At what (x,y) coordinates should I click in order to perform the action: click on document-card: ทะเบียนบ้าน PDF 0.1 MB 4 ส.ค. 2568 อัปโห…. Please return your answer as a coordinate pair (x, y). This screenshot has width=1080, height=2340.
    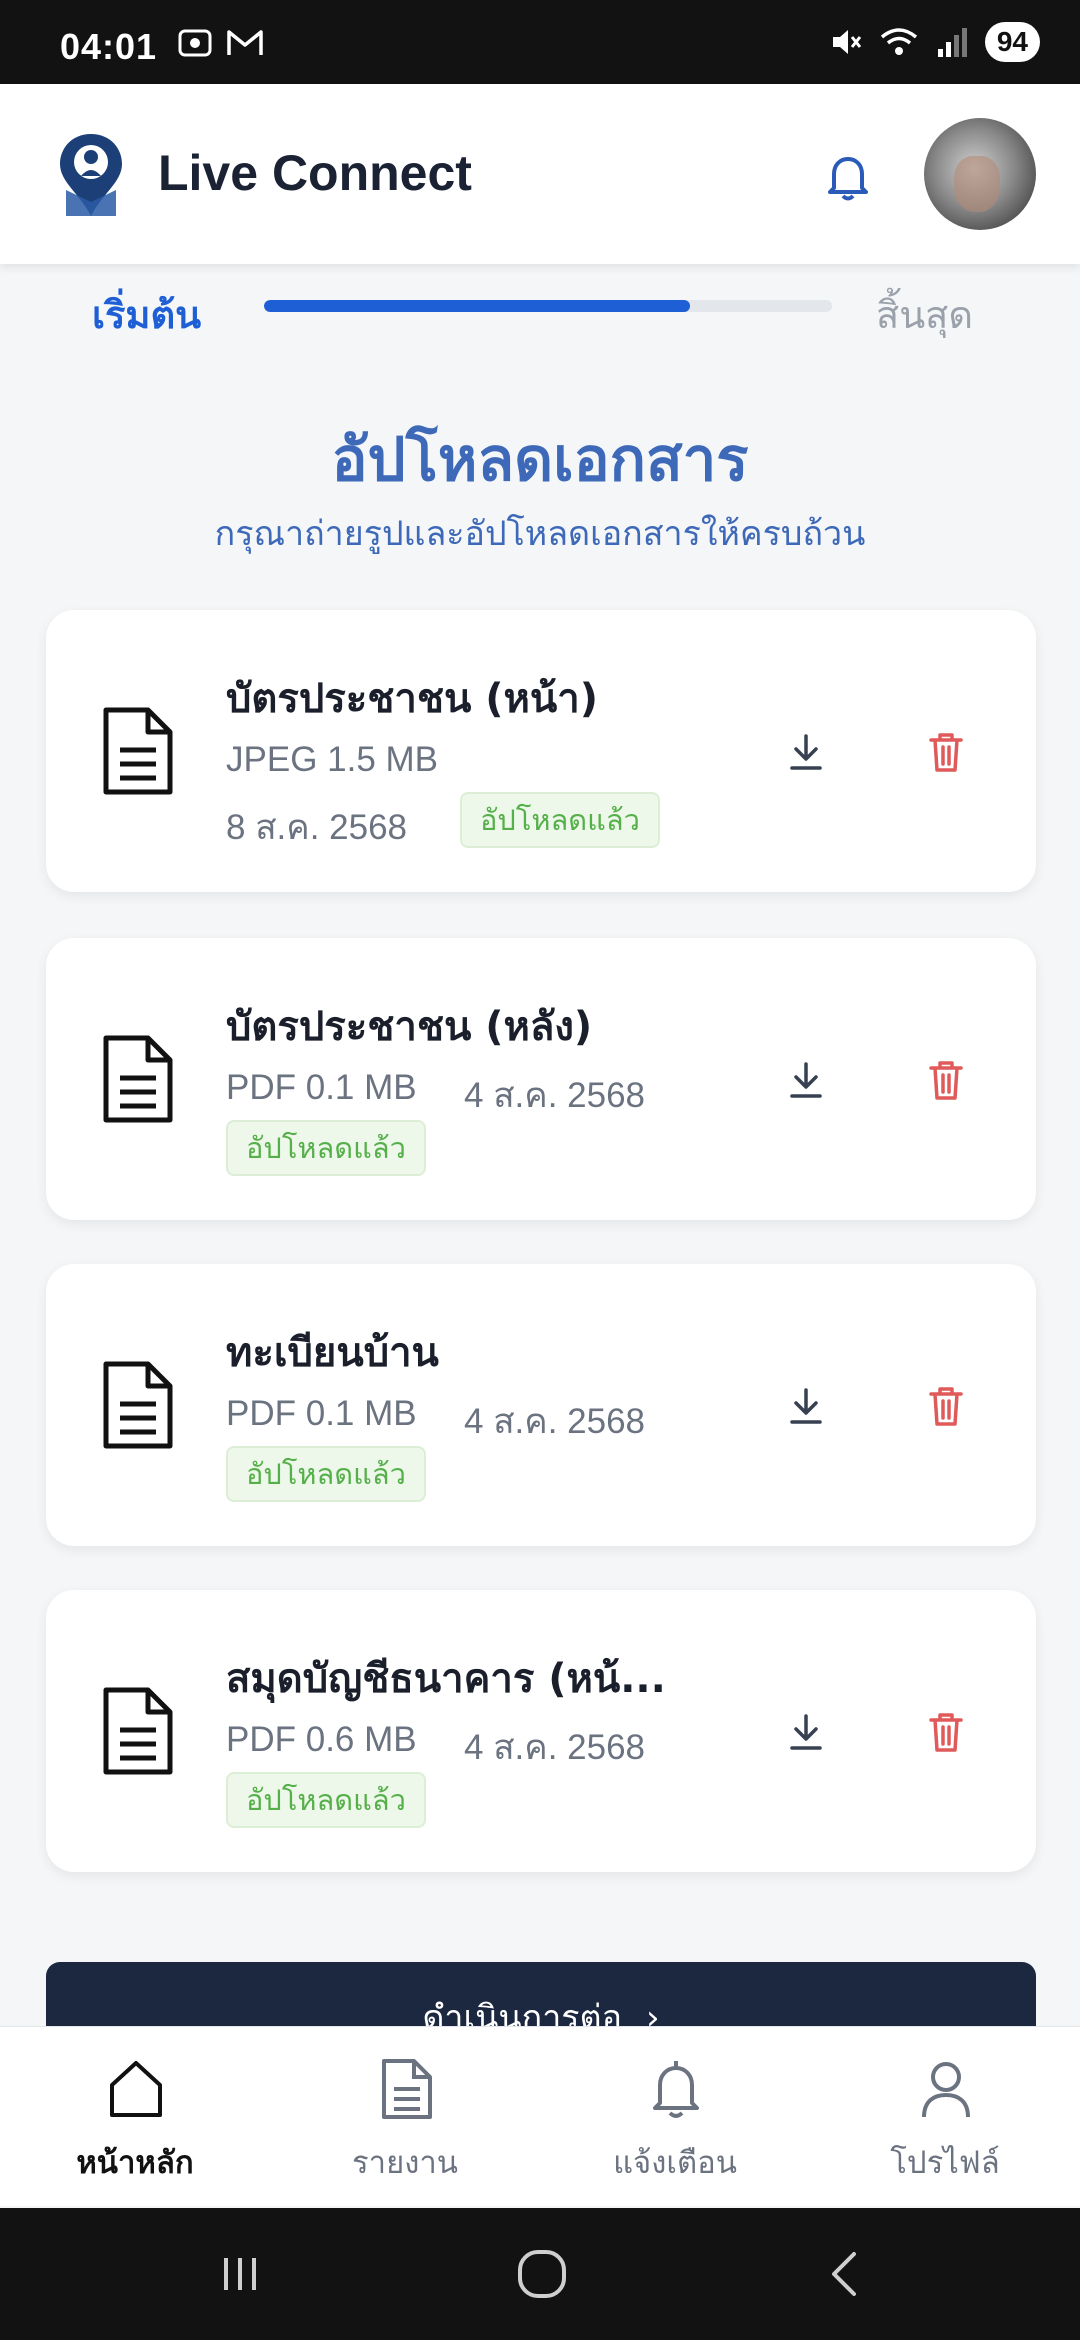
    Looking at the image, I should click on (541, 1405).